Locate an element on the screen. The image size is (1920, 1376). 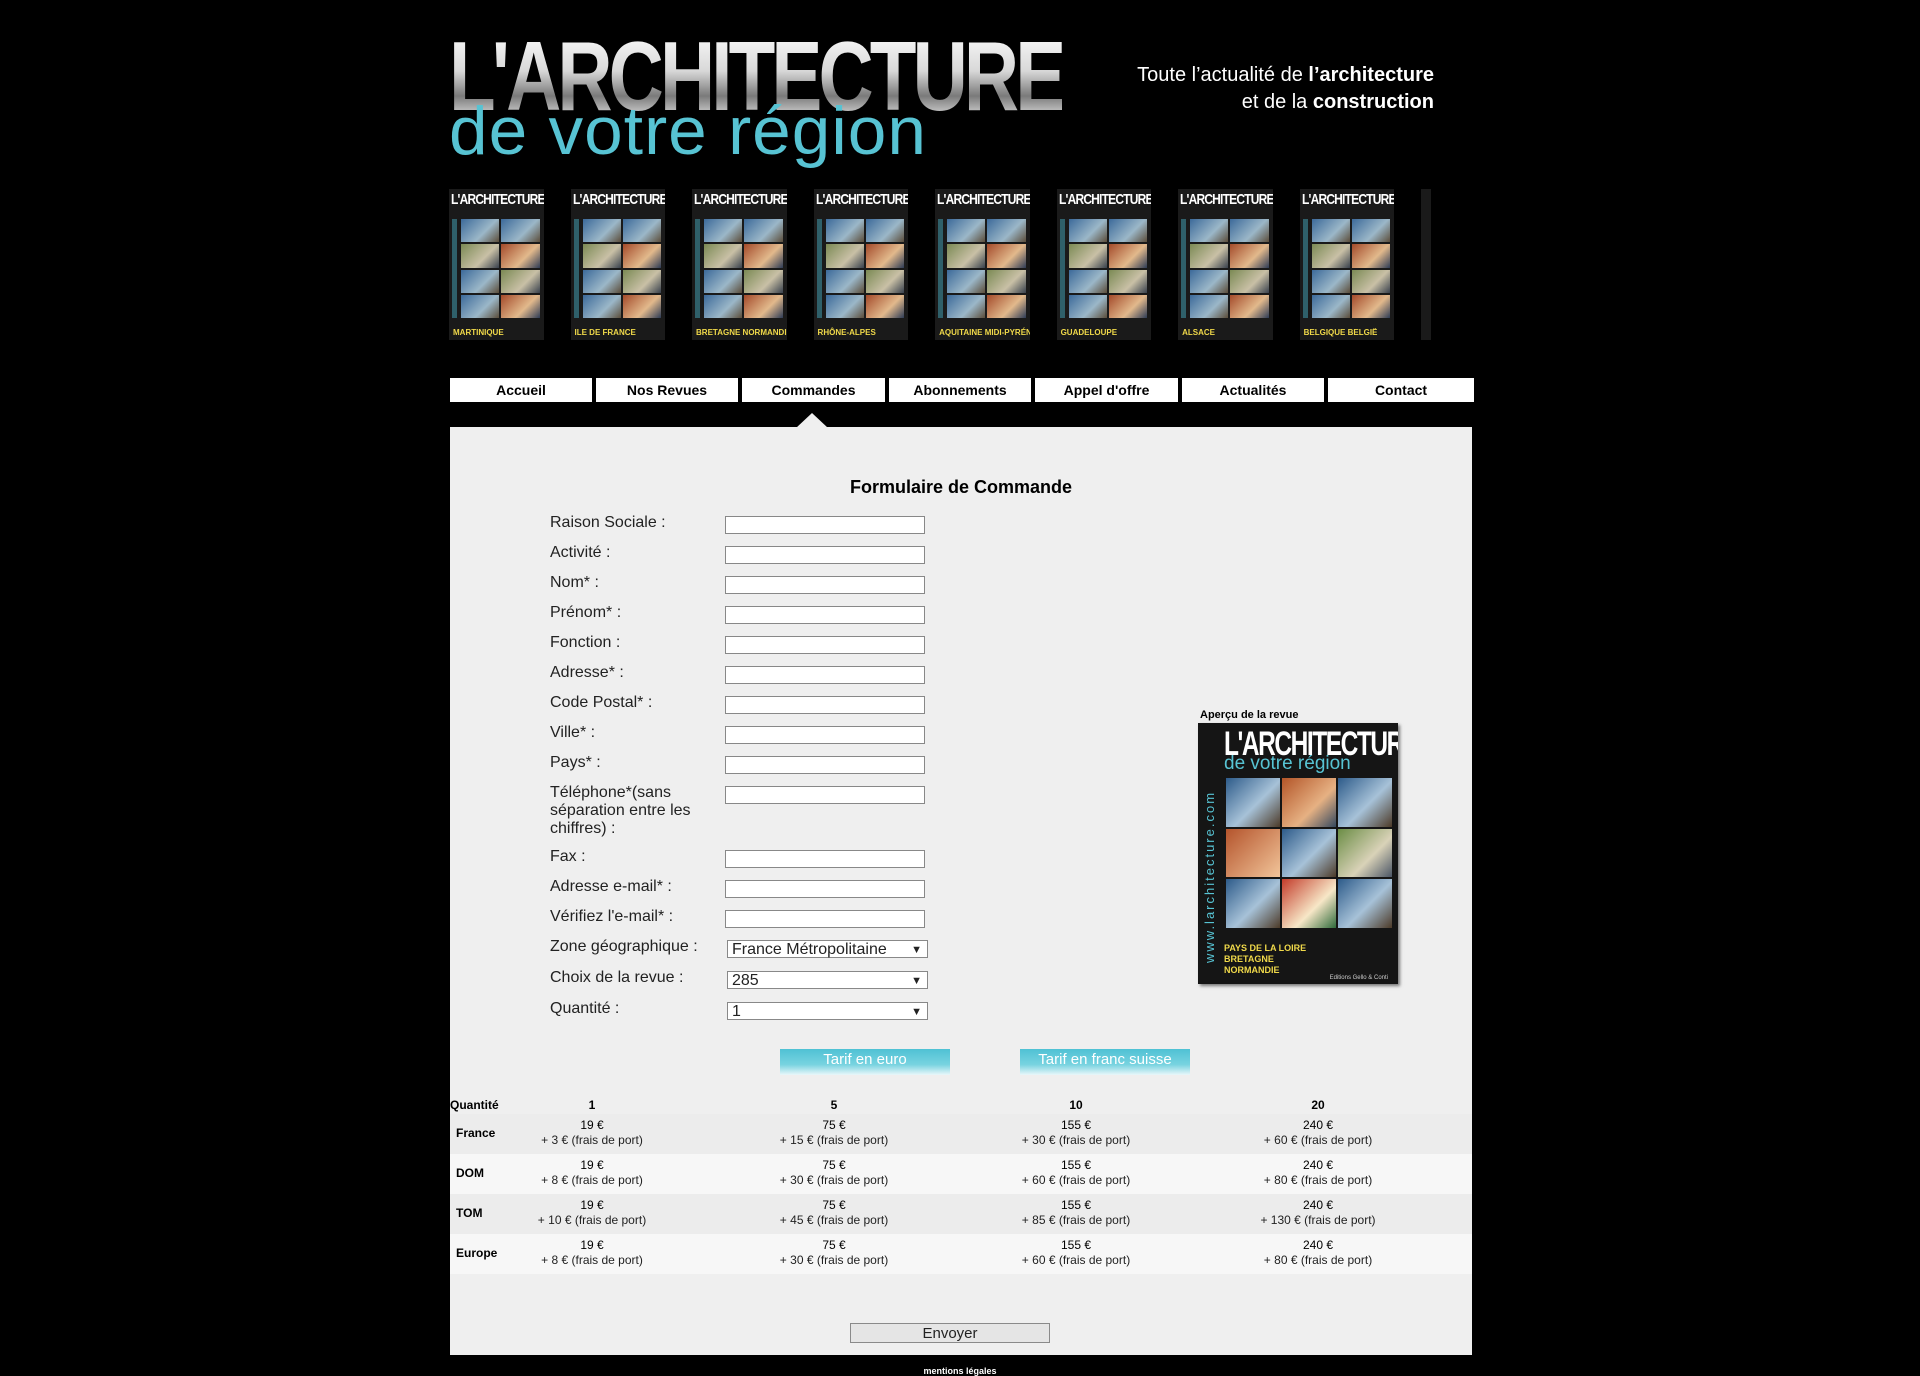
price-cell: 240 € + 80 € (frais de port) is located at coordinates (1318, 1253).